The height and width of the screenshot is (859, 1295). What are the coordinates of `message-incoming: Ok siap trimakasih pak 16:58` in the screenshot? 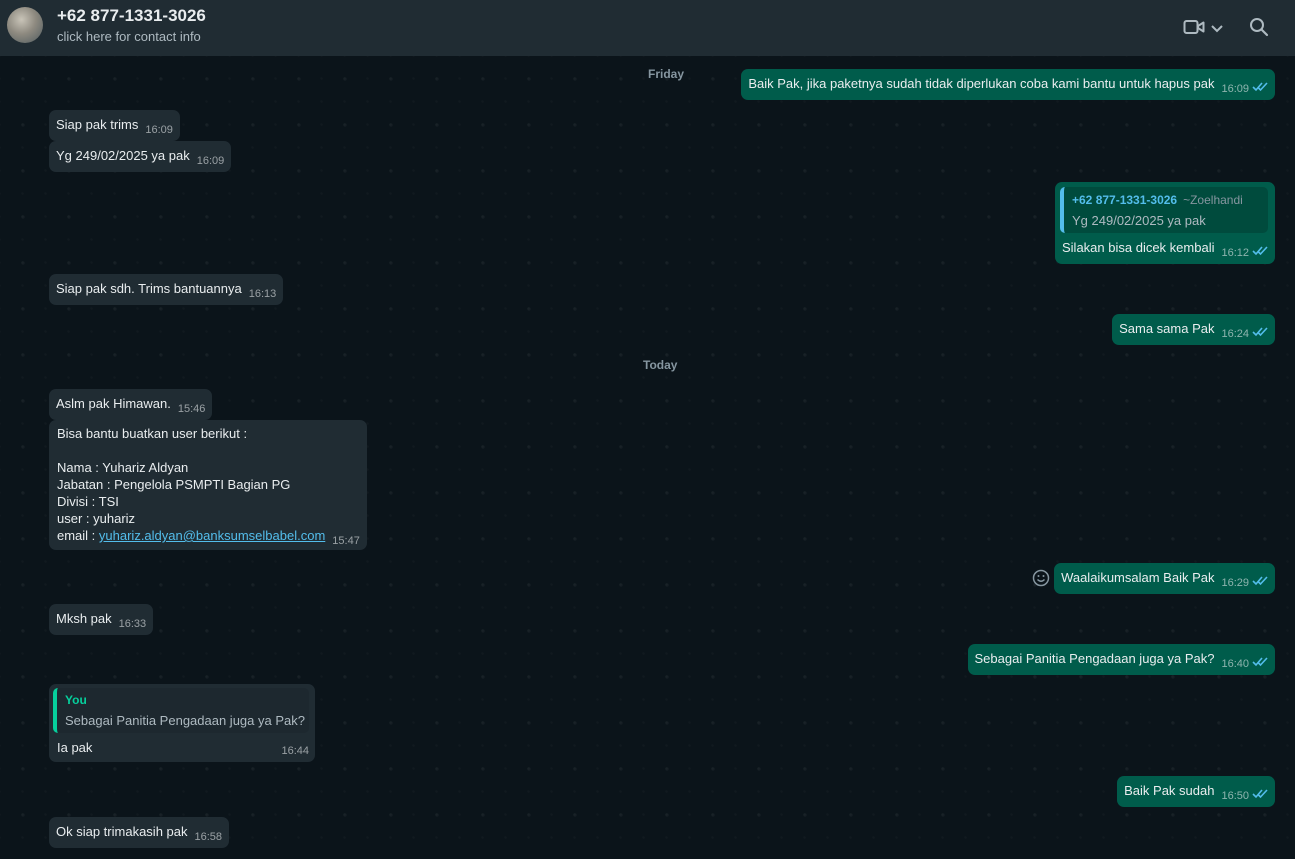 It's located at (139, 832).